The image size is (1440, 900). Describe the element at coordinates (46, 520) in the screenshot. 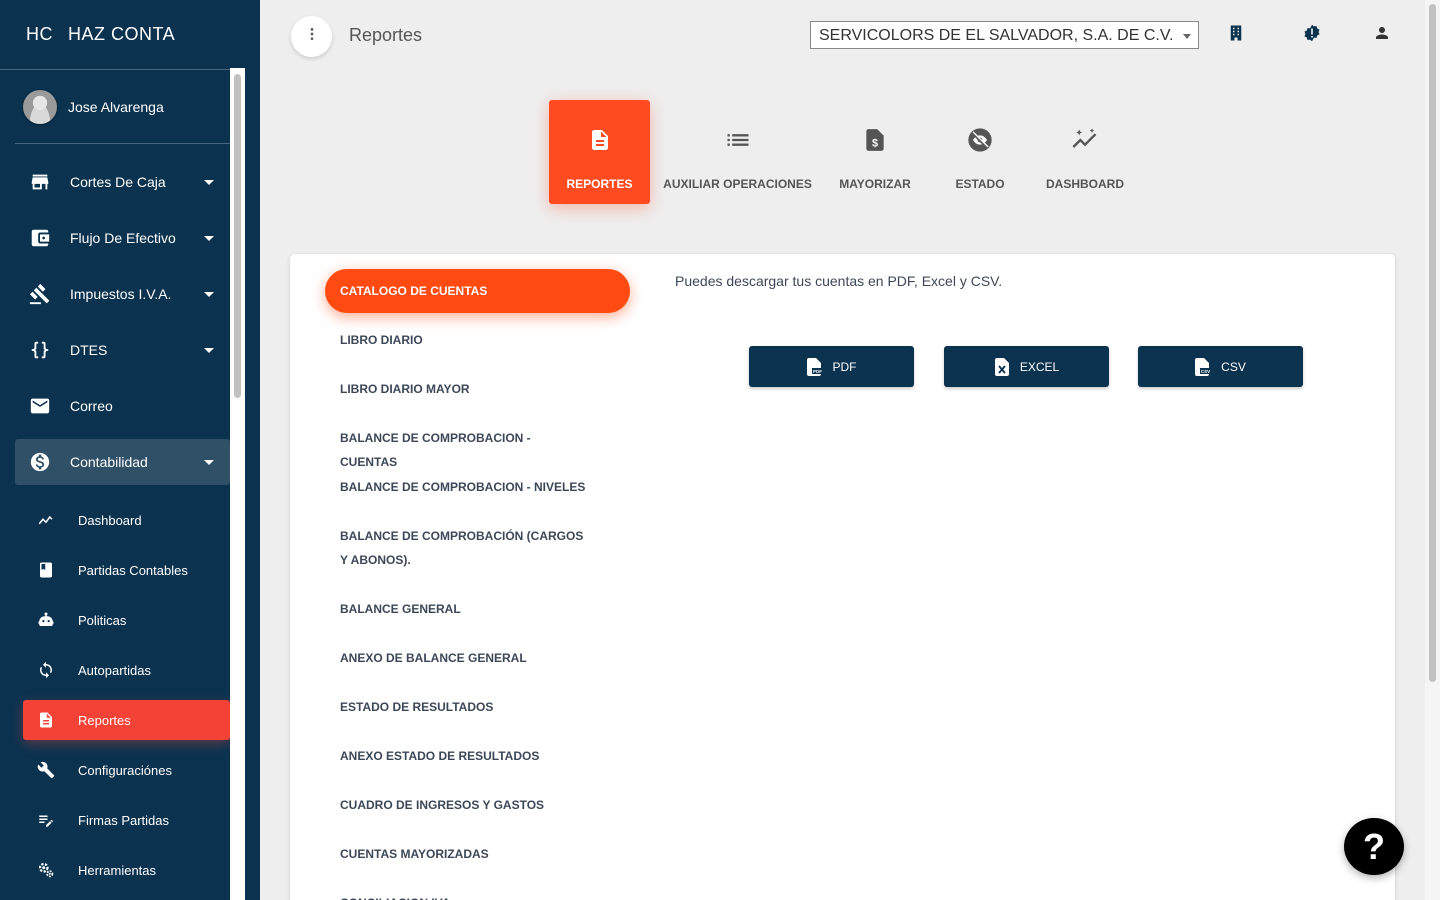

I see `trend-icon` at that location.